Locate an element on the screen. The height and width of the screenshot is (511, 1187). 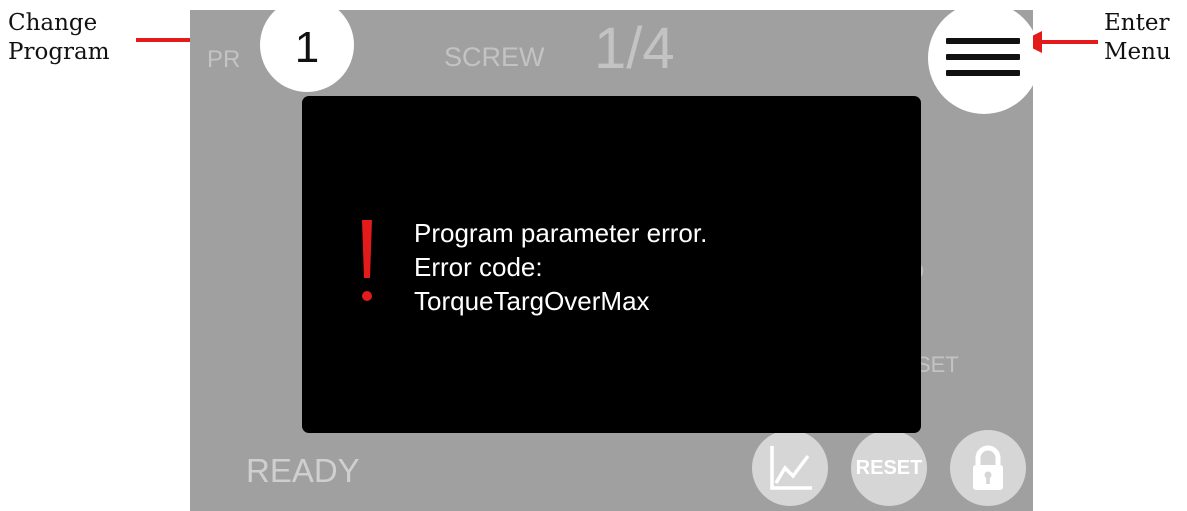
lock-button is located at coordinates (988, 468).